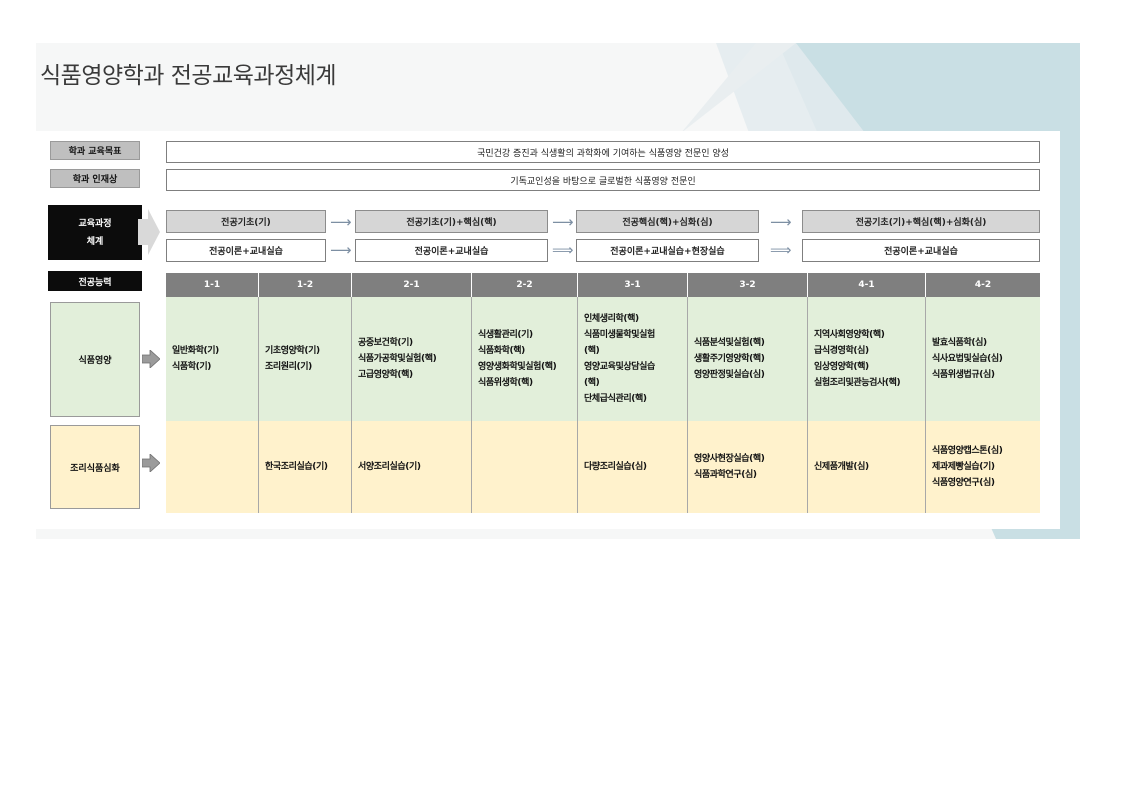 Image resolution: width=1122 pixels, height=793 pixels. I want to click on course-cell-culinary-4-1: 신제품개발(심), so click(867, 467).